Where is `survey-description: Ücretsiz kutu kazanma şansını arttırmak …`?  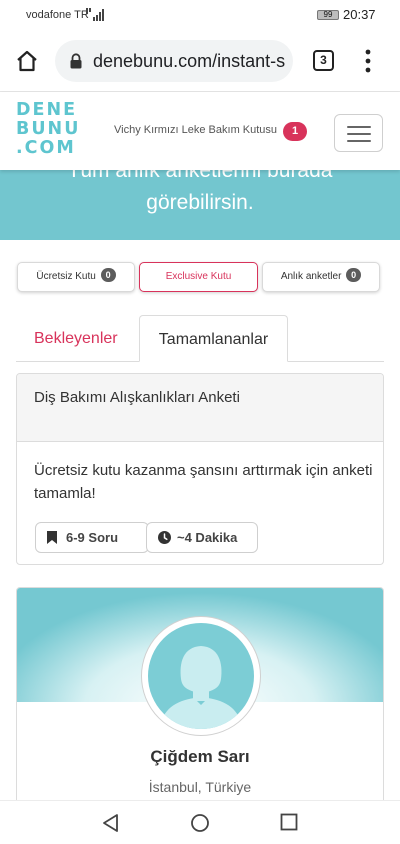
survey-description: Ücretsiz kutu kazanma şansını arttırmak … is located at coordinates (203, 482).